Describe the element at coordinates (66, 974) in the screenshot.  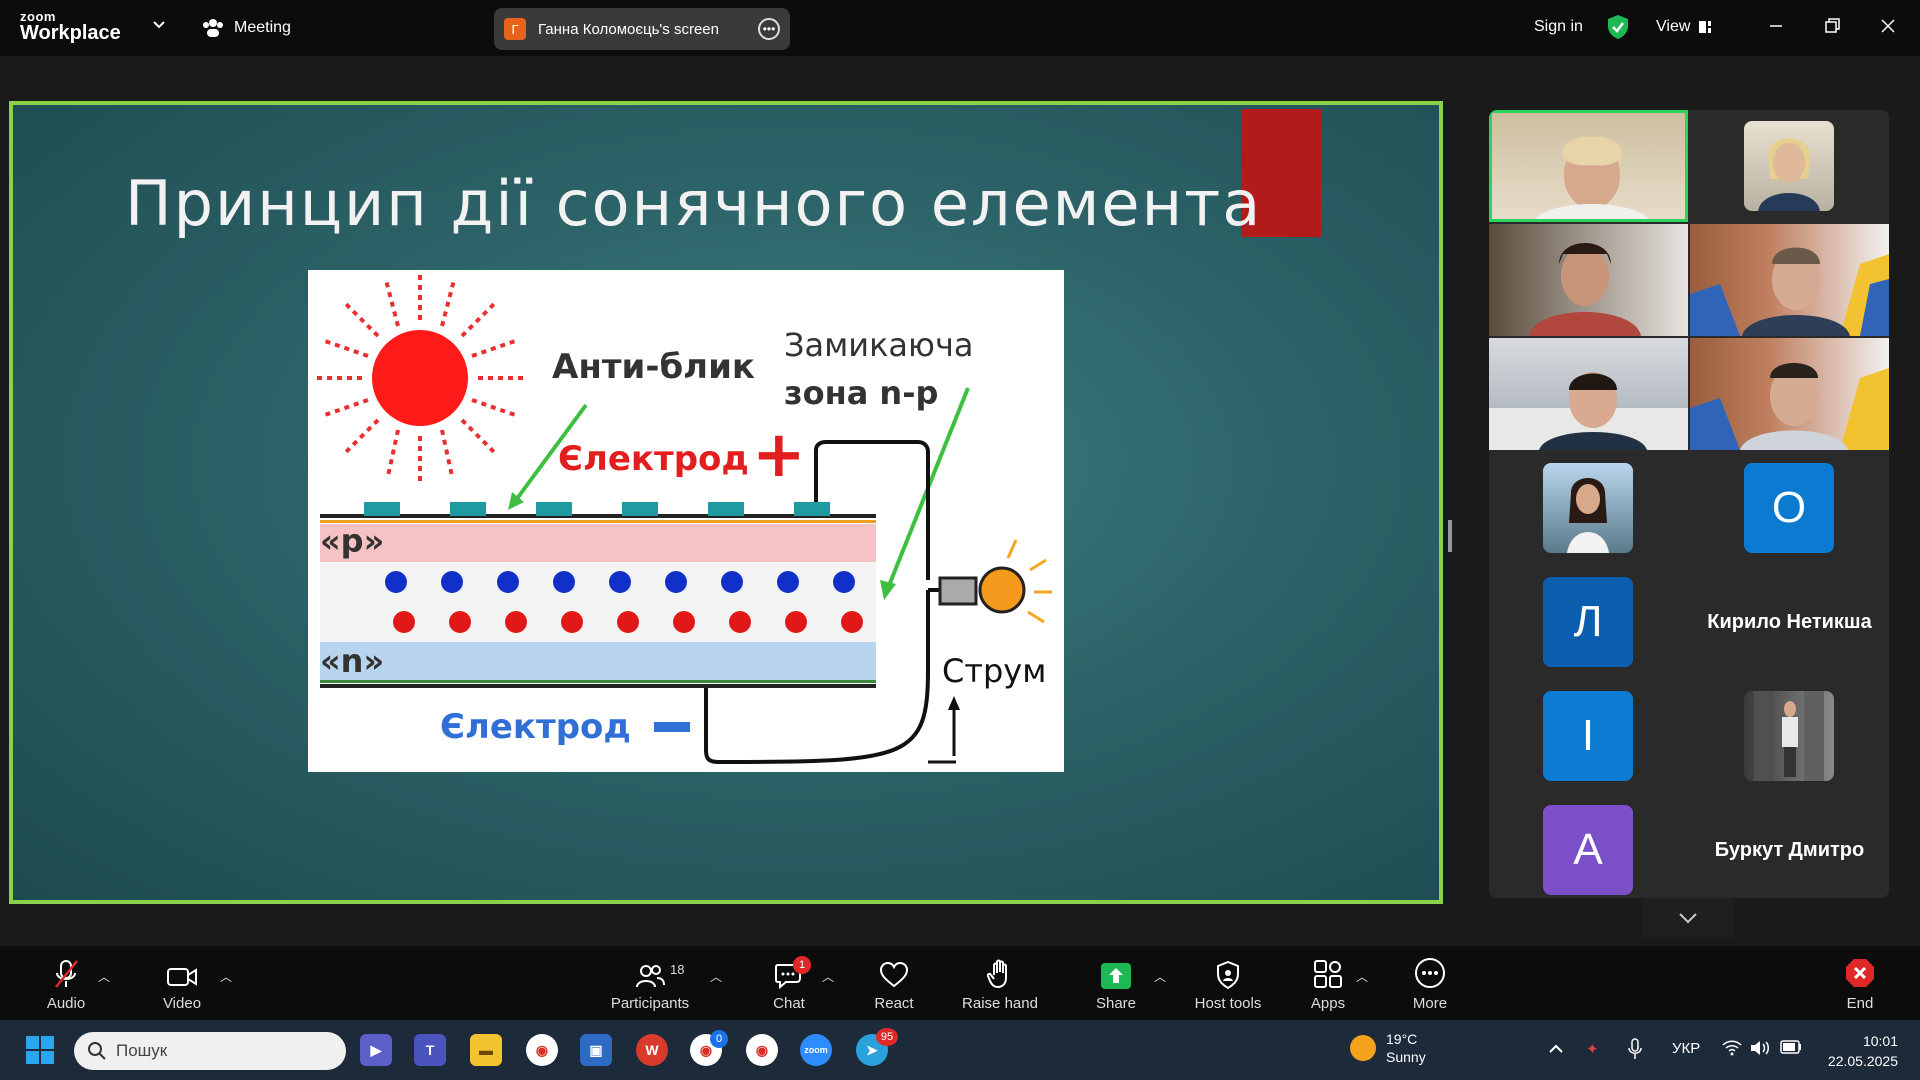
I see `microphone-muted-icon` at that location.